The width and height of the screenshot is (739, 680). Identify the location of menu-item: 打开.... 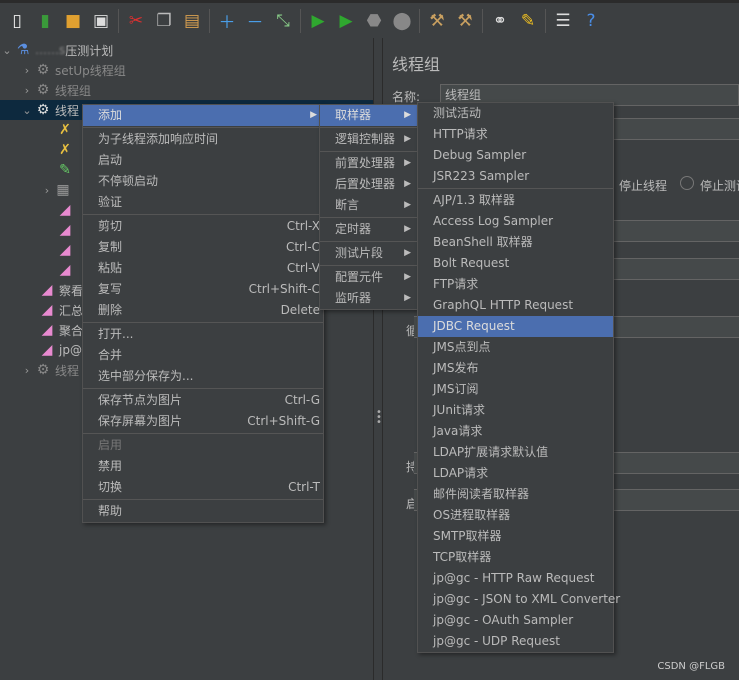
(203, 334).